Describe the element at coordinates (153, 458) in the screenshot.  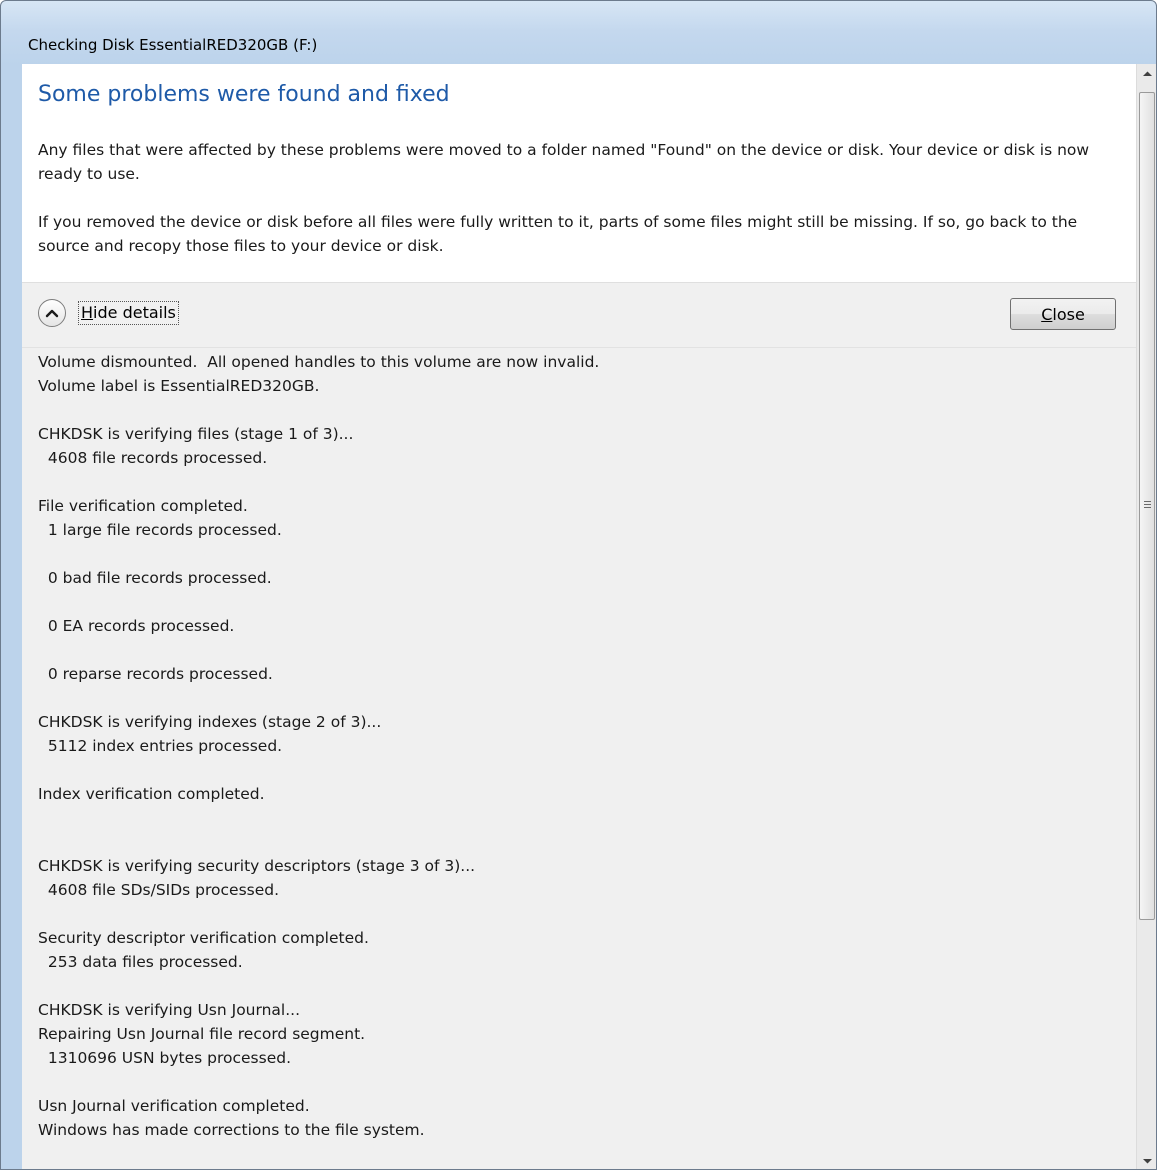
I see `log-line: 4608 file records processed.` at that location.